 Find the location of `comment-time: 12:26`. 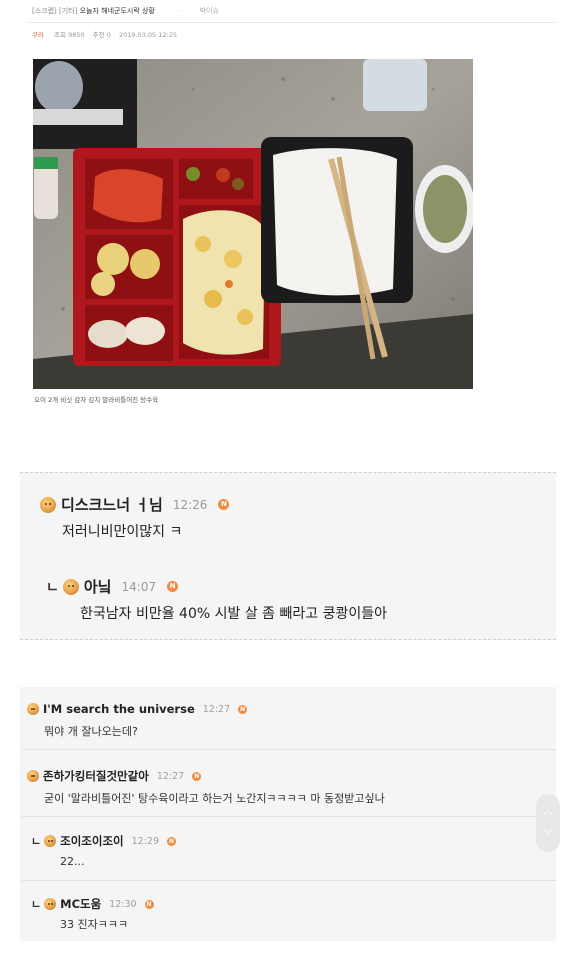

comment-time: 12:26 is located at coordinates (190, 504).